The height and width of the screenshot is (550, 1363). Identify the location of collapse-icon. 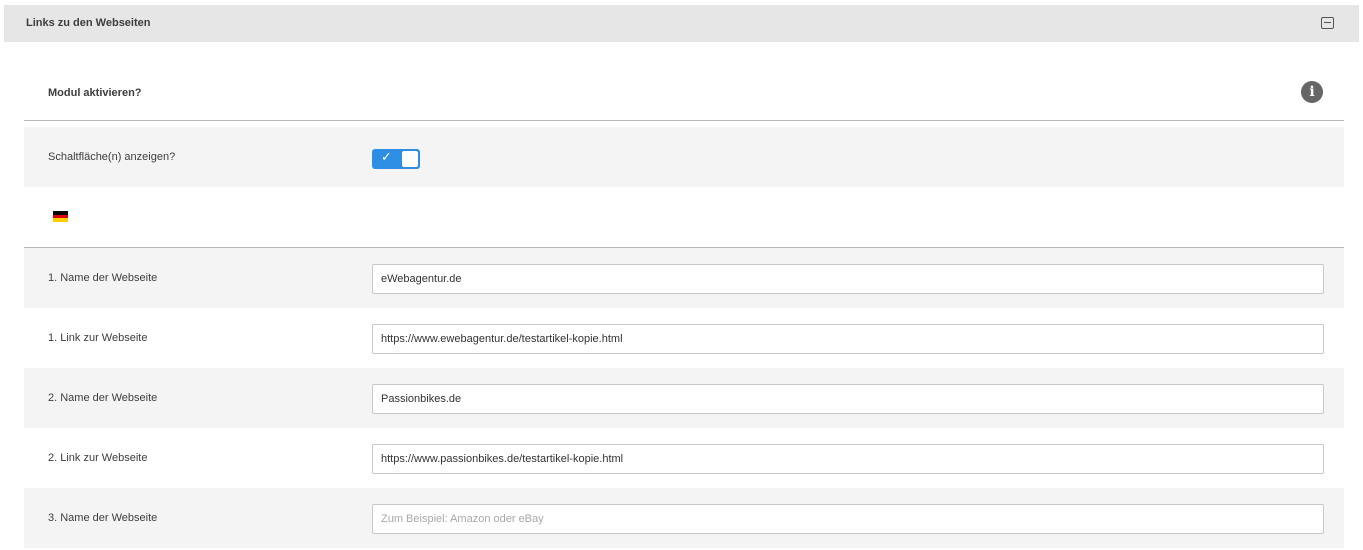
(1327, 23).